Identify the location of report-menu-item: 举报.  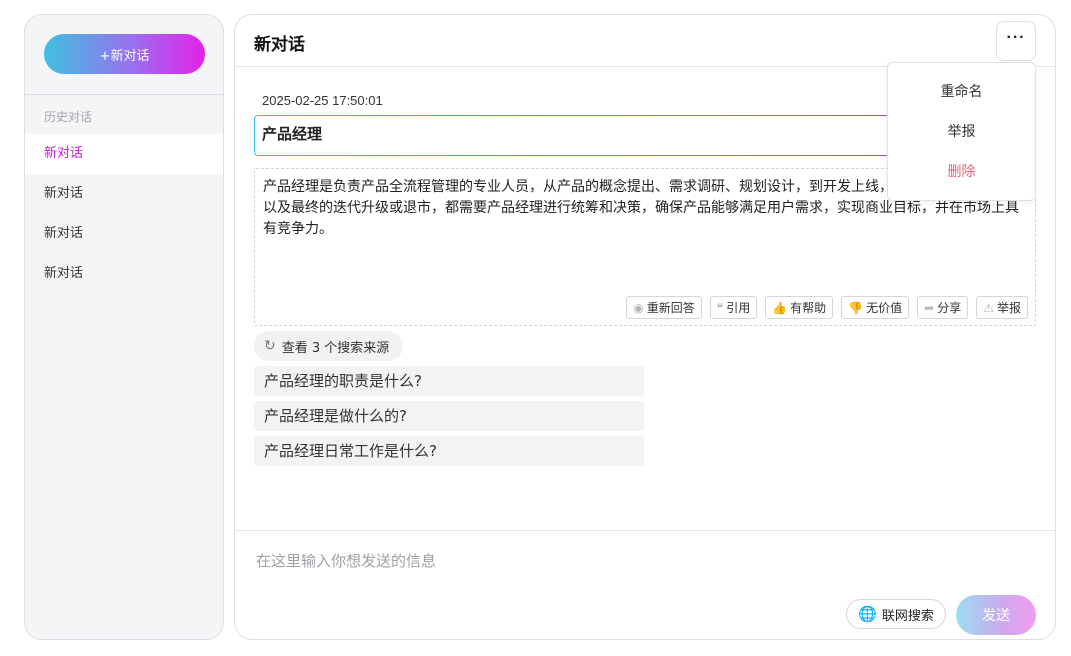
(961, 132).